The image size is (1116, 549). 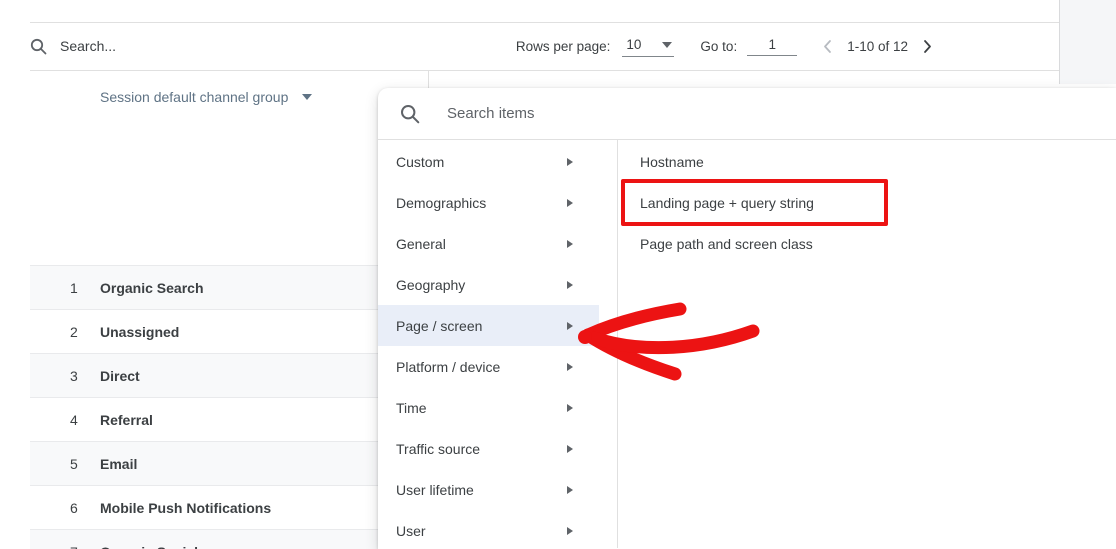 I want to click on category-demographics: Demographics, so click(x=488, y=202).